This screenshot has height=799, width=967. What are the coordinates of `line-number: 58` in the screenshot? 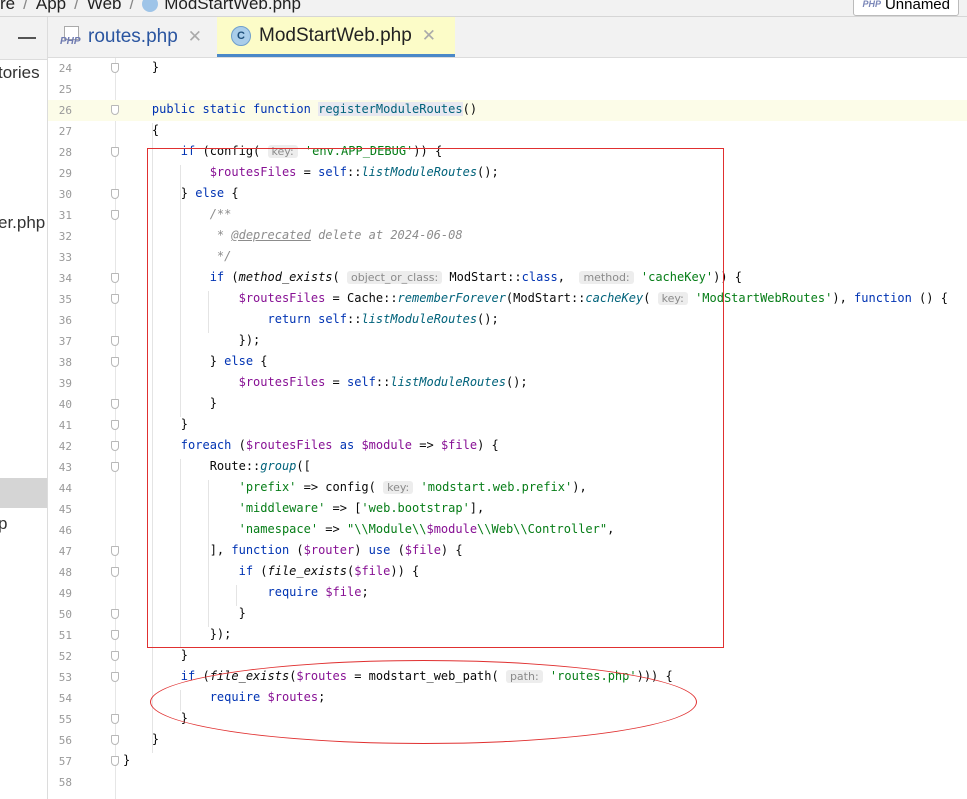 It's located at (65, 782).